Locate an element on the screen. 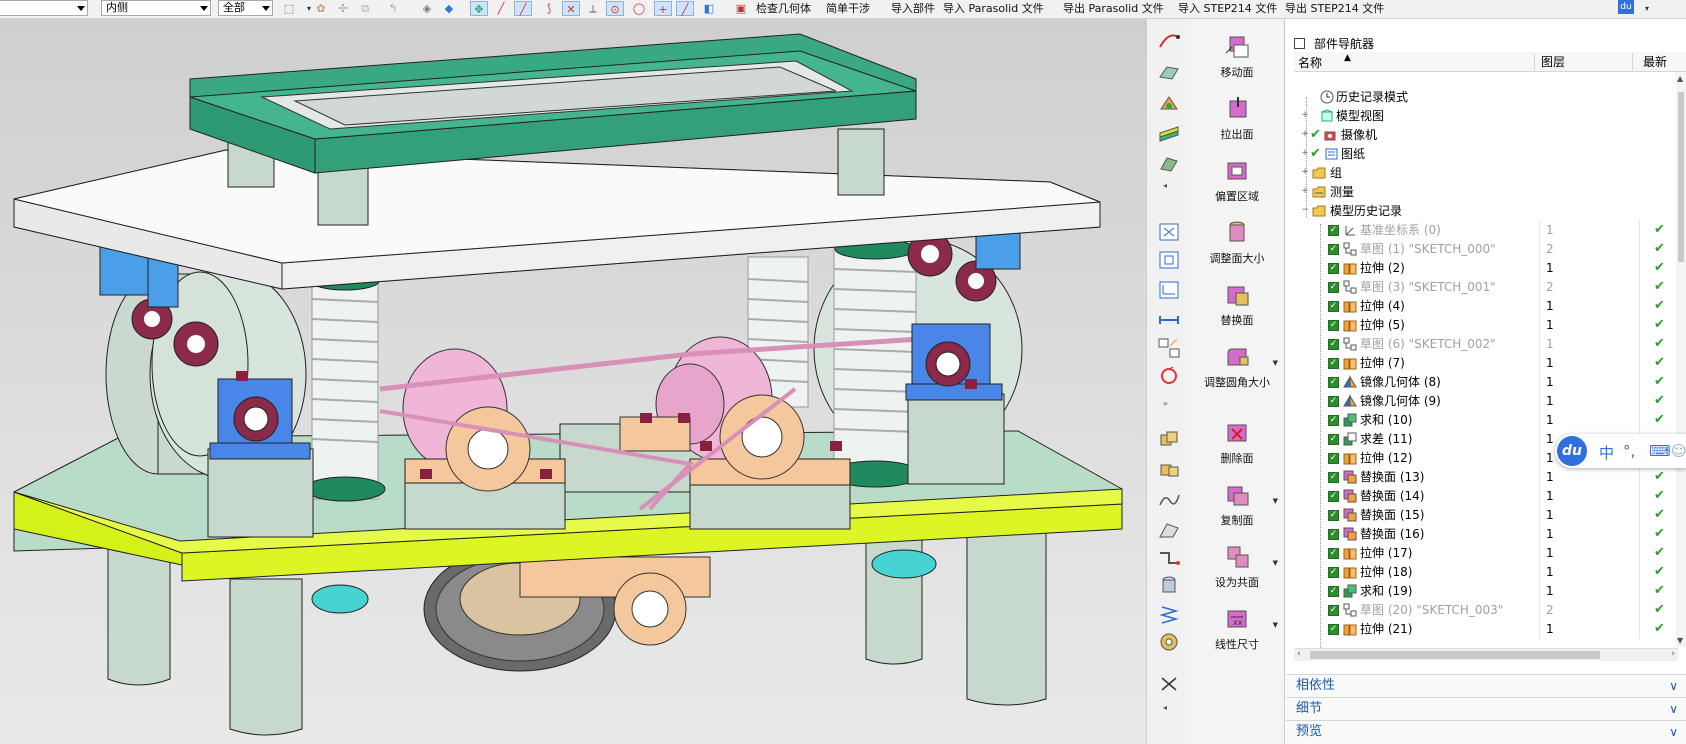 This screenshot has width=1686, height=744. rotate-icon is located at coordinates (1169, 376).